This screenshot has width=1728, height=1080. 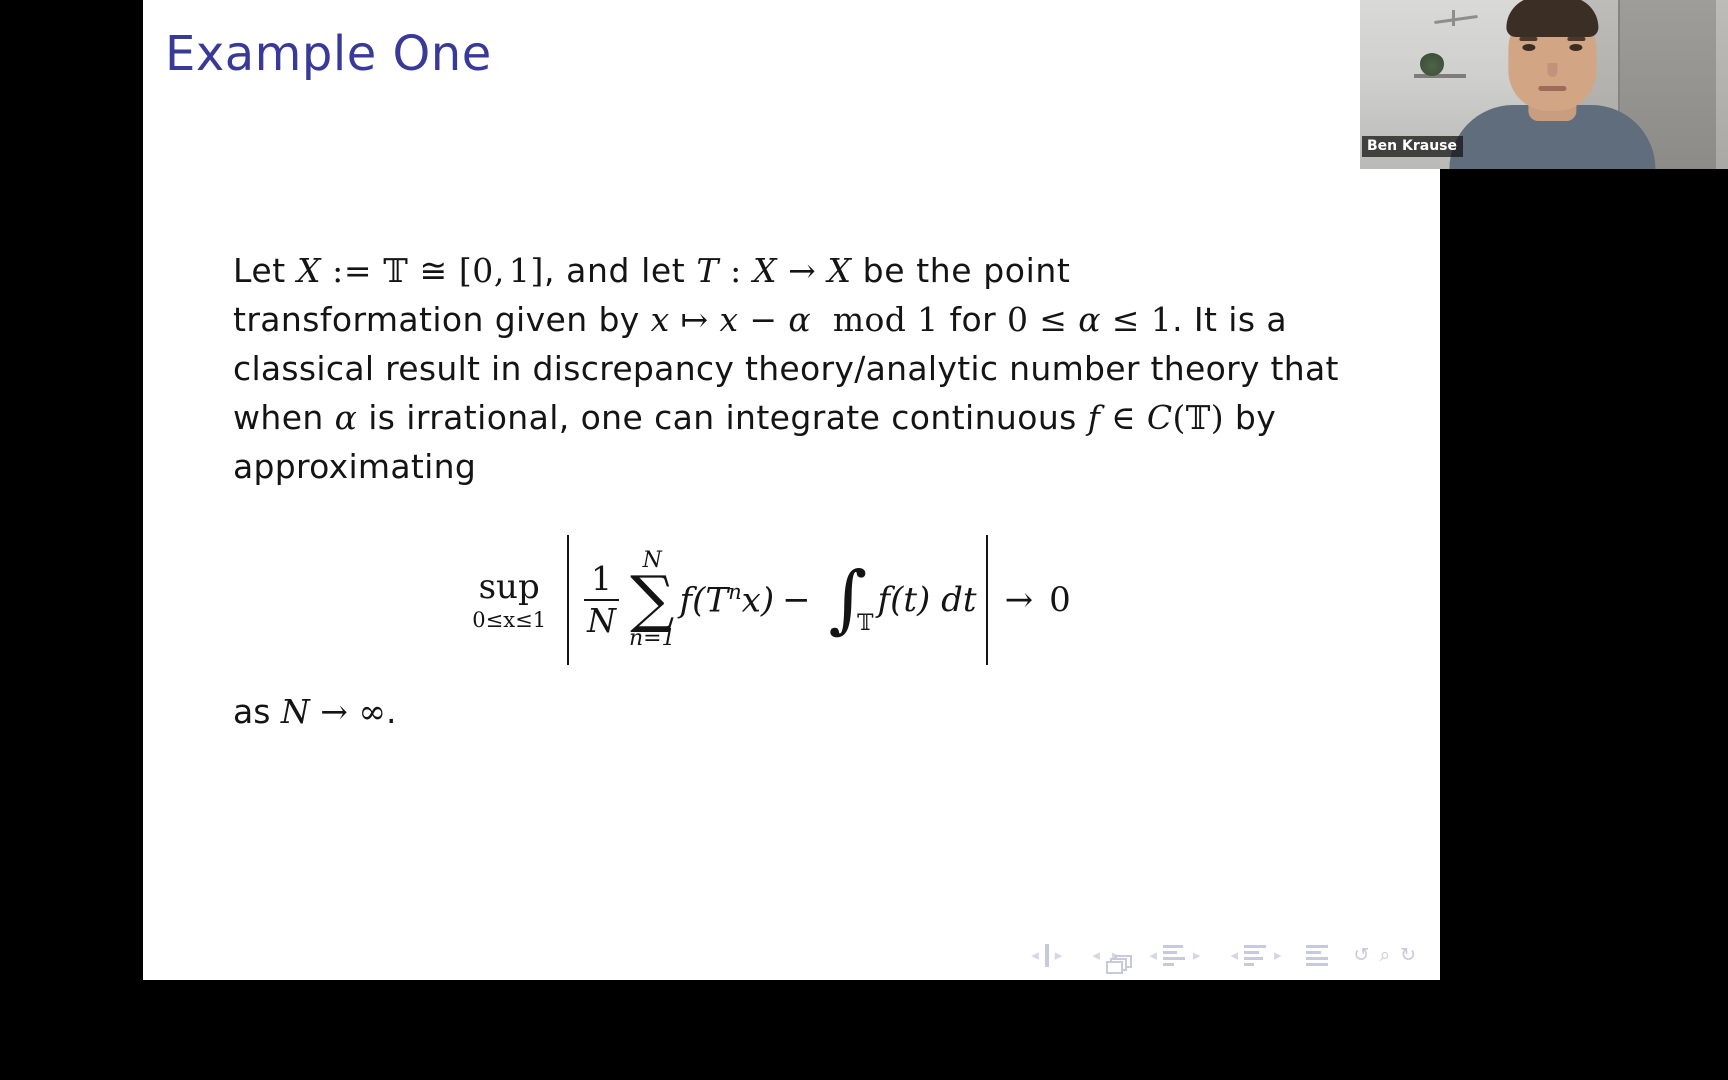 I want to click on document-icon, so click(x=1316, y=955).